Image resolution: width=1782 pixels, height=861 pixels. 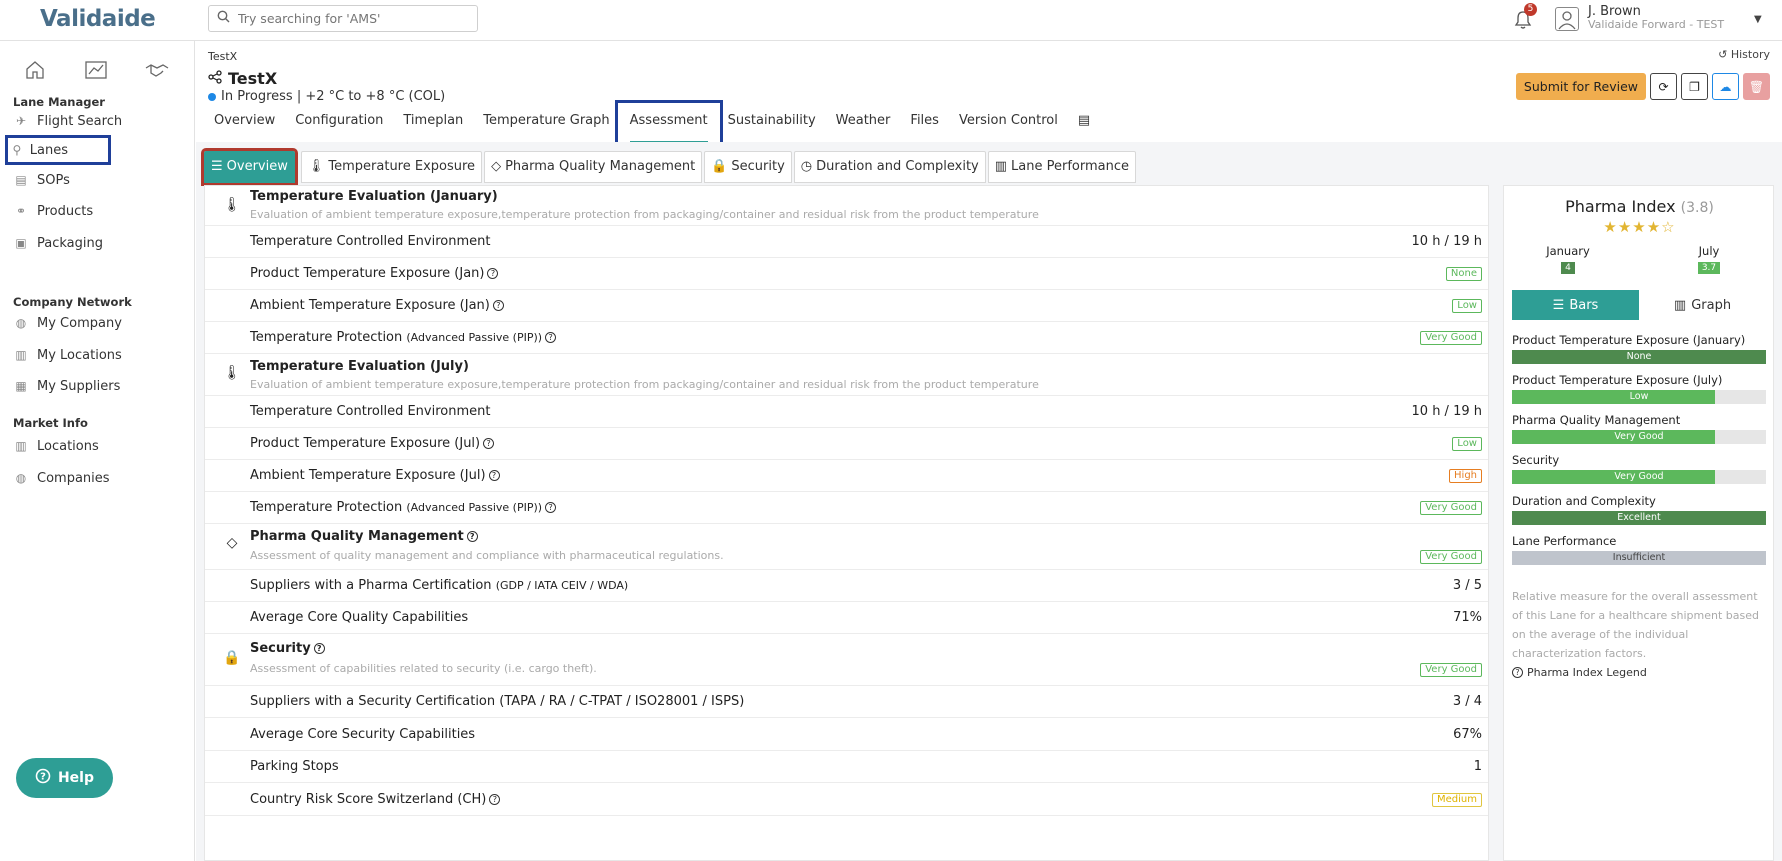 What do you see at coordinates (863, 122) in the screenshot?
I see `tab-weather: Weather` at bounding box center [863, 122].